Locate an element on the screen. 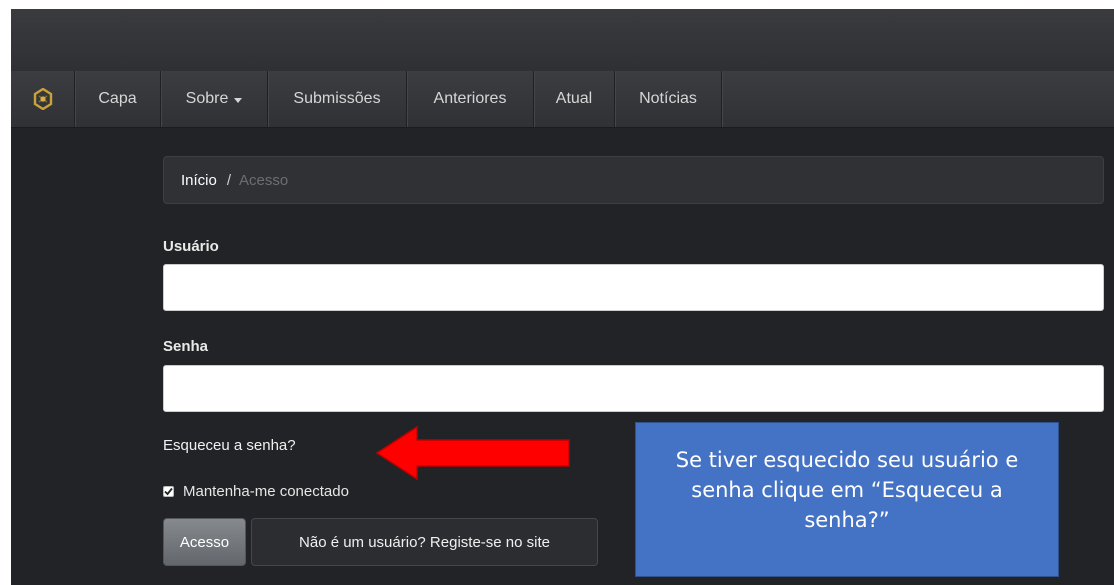 Image resolution: width=1114 pixels, height=585 pixels. username-label: Usuário is located at coordinates (191, 246).